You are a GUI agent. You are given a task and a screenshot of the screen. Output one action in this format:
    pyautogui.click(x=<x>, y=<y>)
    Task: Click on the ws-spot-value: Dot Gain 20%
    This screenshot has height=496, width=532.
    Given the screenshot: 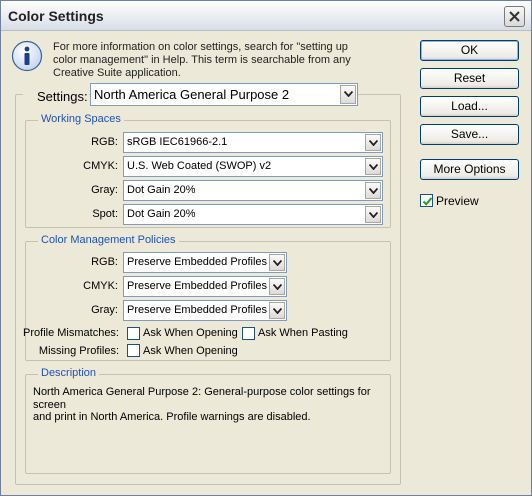 What is the action you would take?
    pyautogui.click(x=161, y=214)
    